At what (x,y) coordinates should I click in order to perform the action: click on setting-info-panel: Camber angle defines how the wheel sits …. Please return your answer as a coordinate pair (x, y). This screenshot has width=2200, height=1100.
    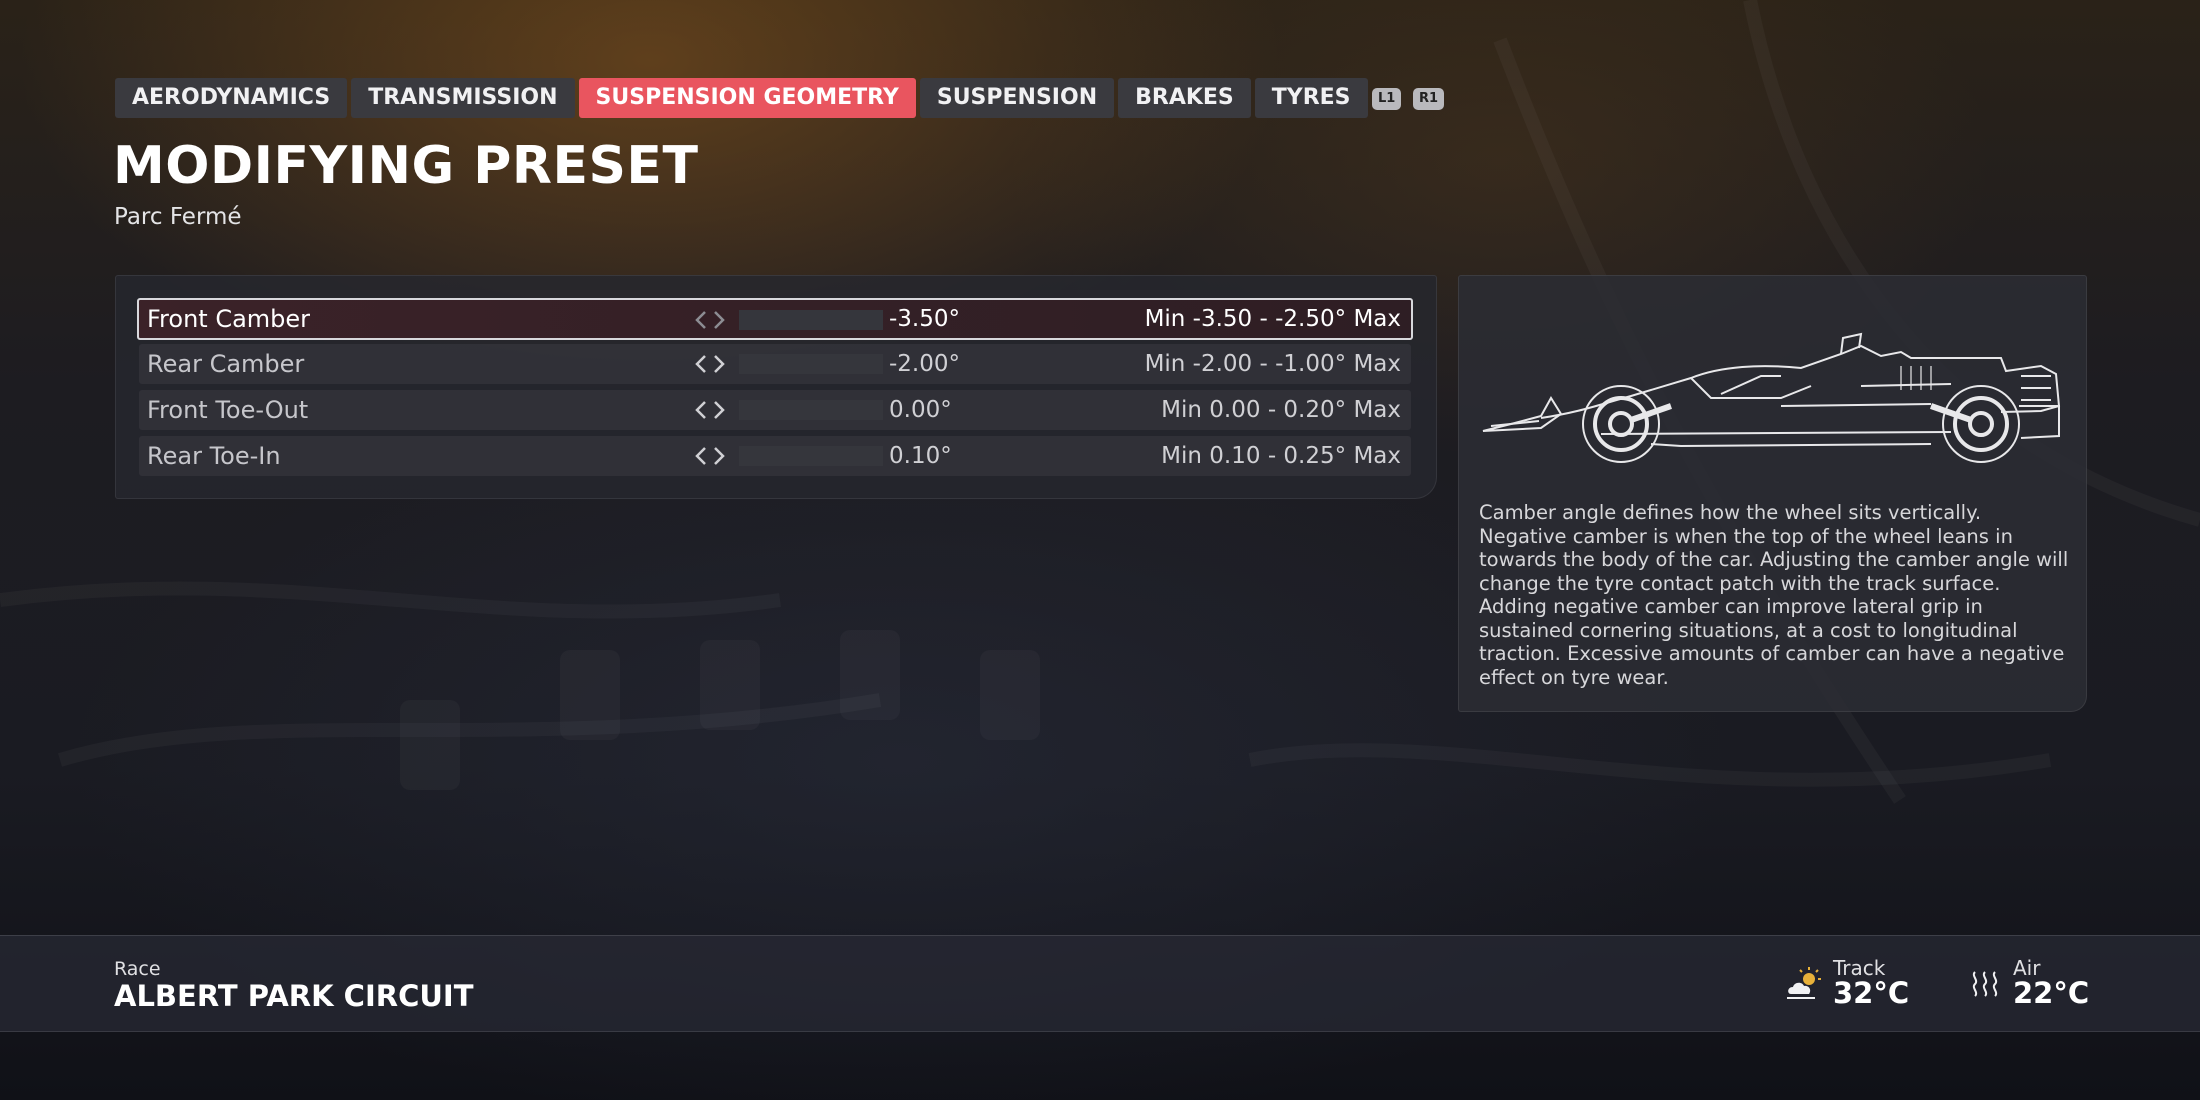
    Looking at the image, I should click on (1772, 493).